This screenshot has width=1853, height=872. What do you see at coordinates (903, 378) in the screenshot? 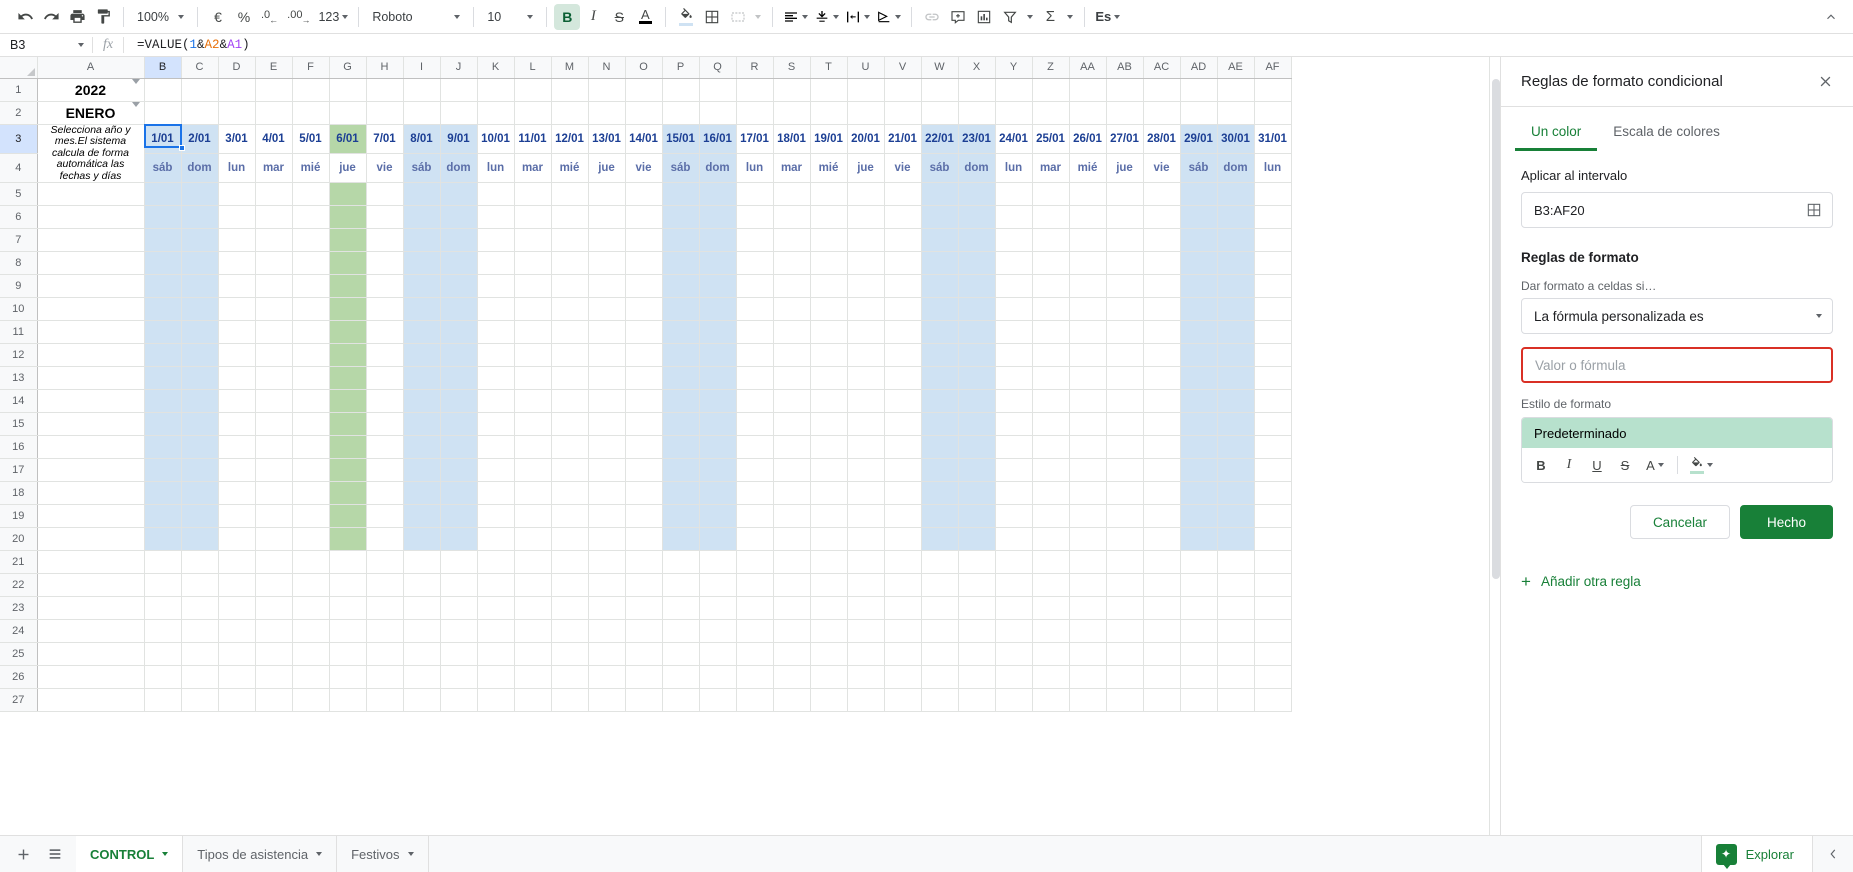
I see `cell-v13` at bounding box center [903, 378].